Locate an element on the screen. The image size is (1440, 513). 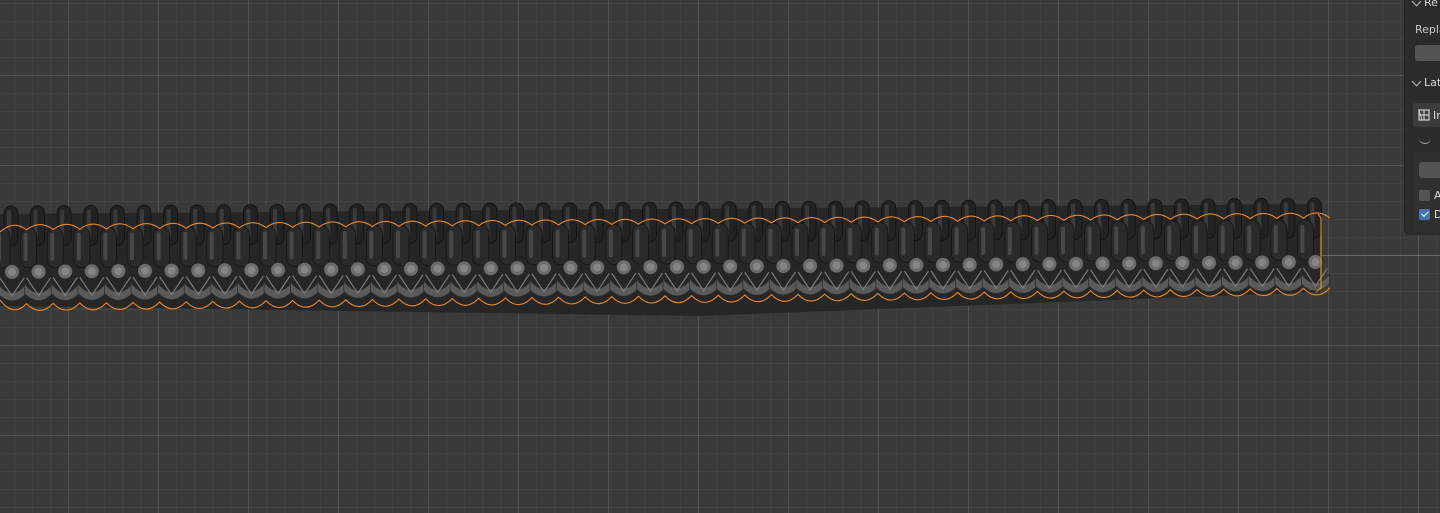
section-header-lattice: Lat is located at coordinates (1425, 82).